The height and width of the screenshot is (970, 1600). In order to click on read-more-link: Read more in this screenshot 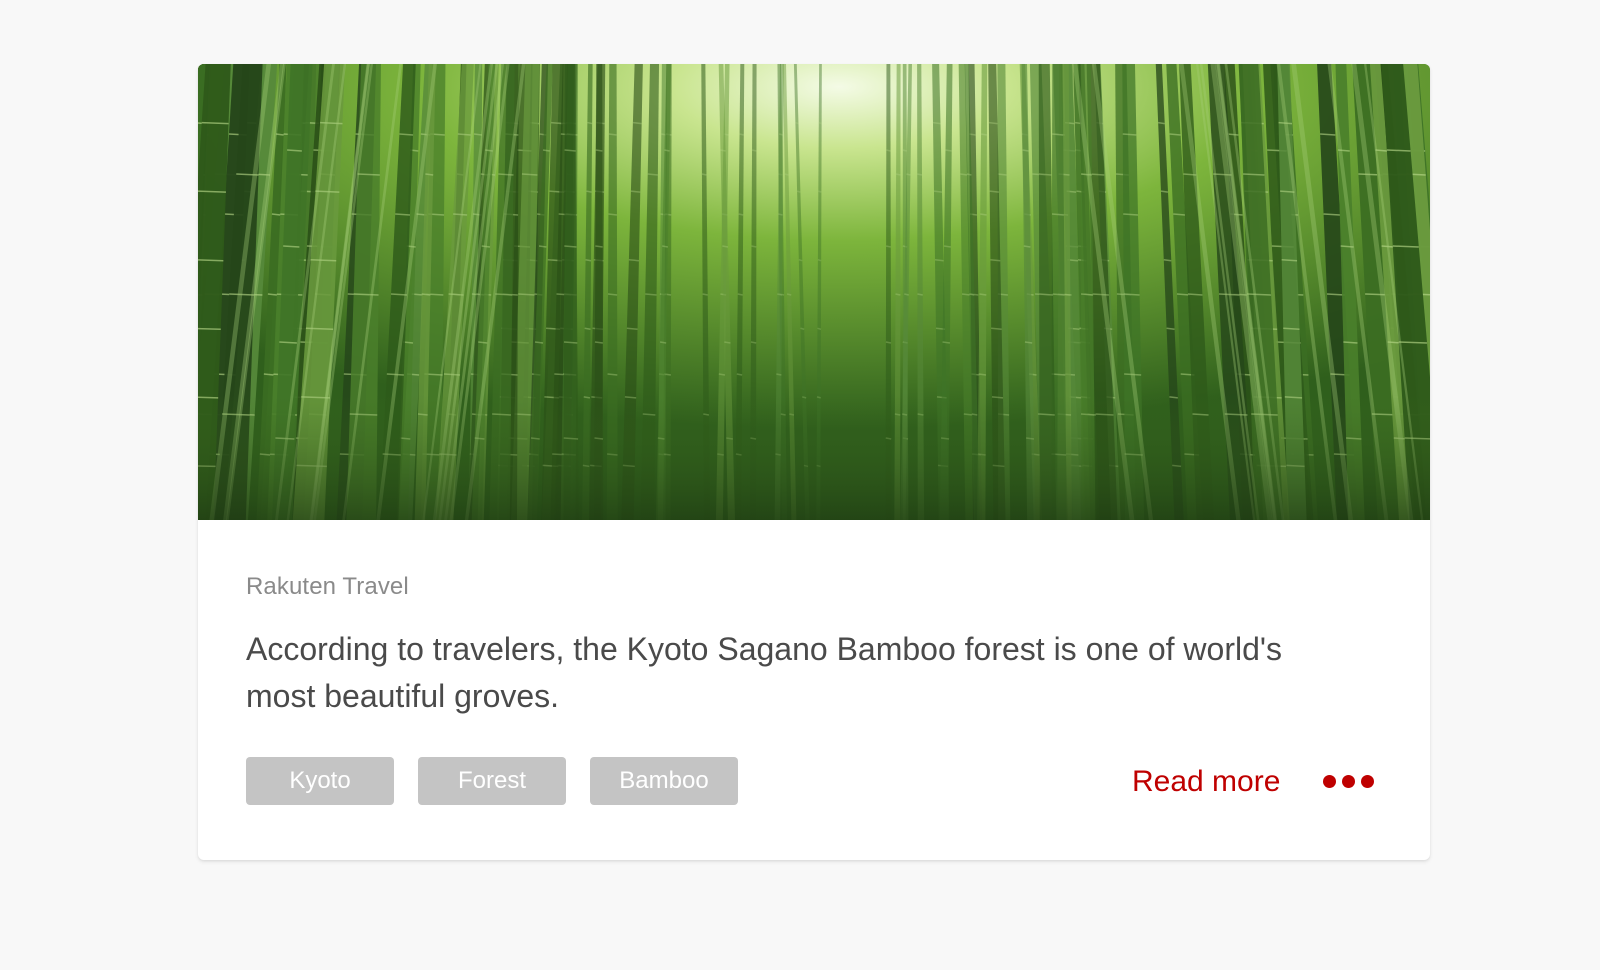, I will do `click(1206, 782)`.